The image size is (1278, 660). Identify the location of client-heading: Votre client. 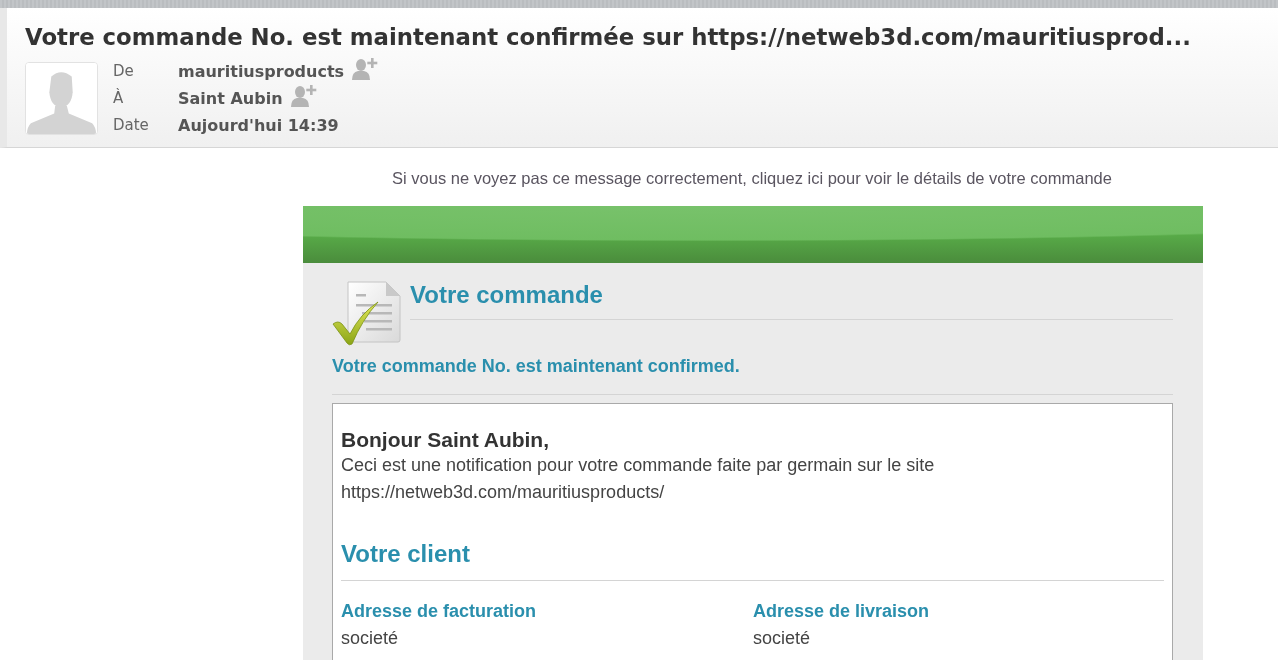
(406, 554).